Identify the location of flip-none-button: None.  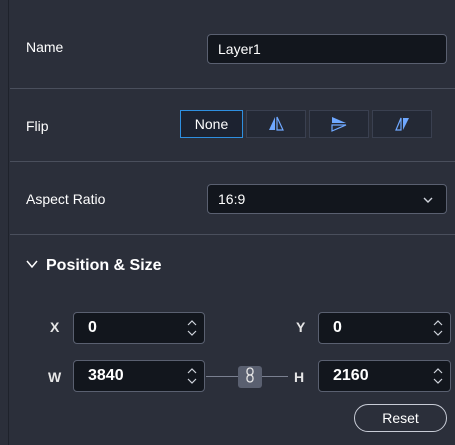
(211, 124).